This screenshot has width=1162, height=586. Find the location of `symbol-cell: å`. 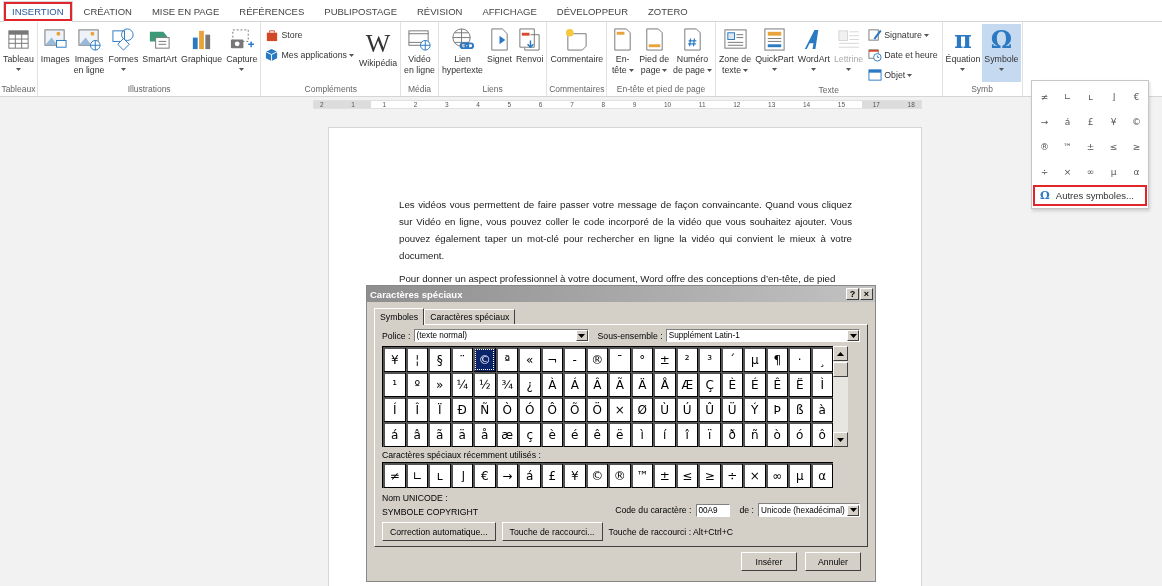

symbol-cell: å is located at coordinates (484, 434).